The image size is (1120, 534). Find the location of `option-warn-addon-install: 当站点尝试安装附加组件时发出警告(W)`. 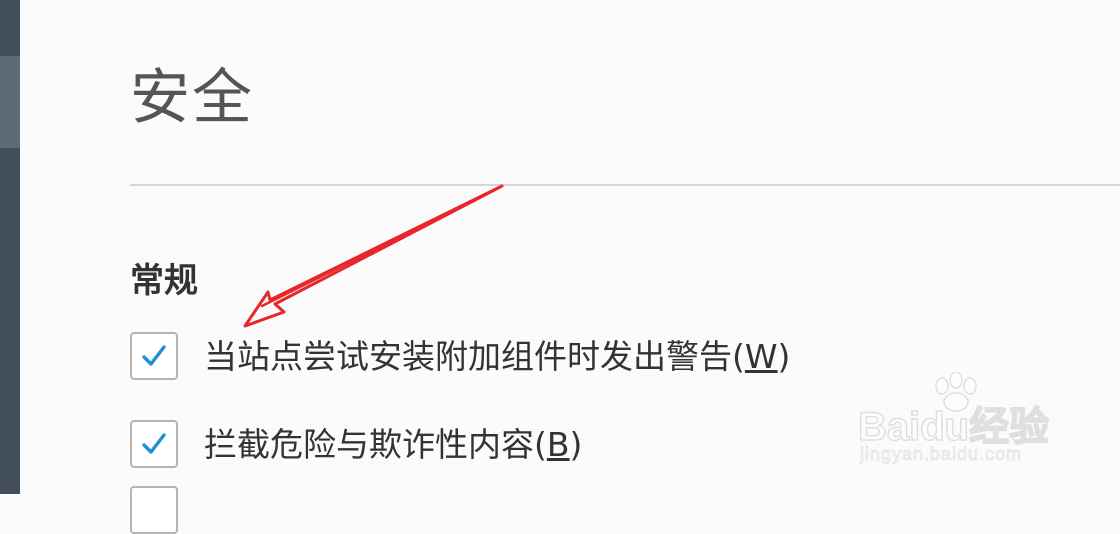

option-warn-addon-install: 当站点尝试安装附加组件时发出警告(W) is located at coordinates (460, 356).